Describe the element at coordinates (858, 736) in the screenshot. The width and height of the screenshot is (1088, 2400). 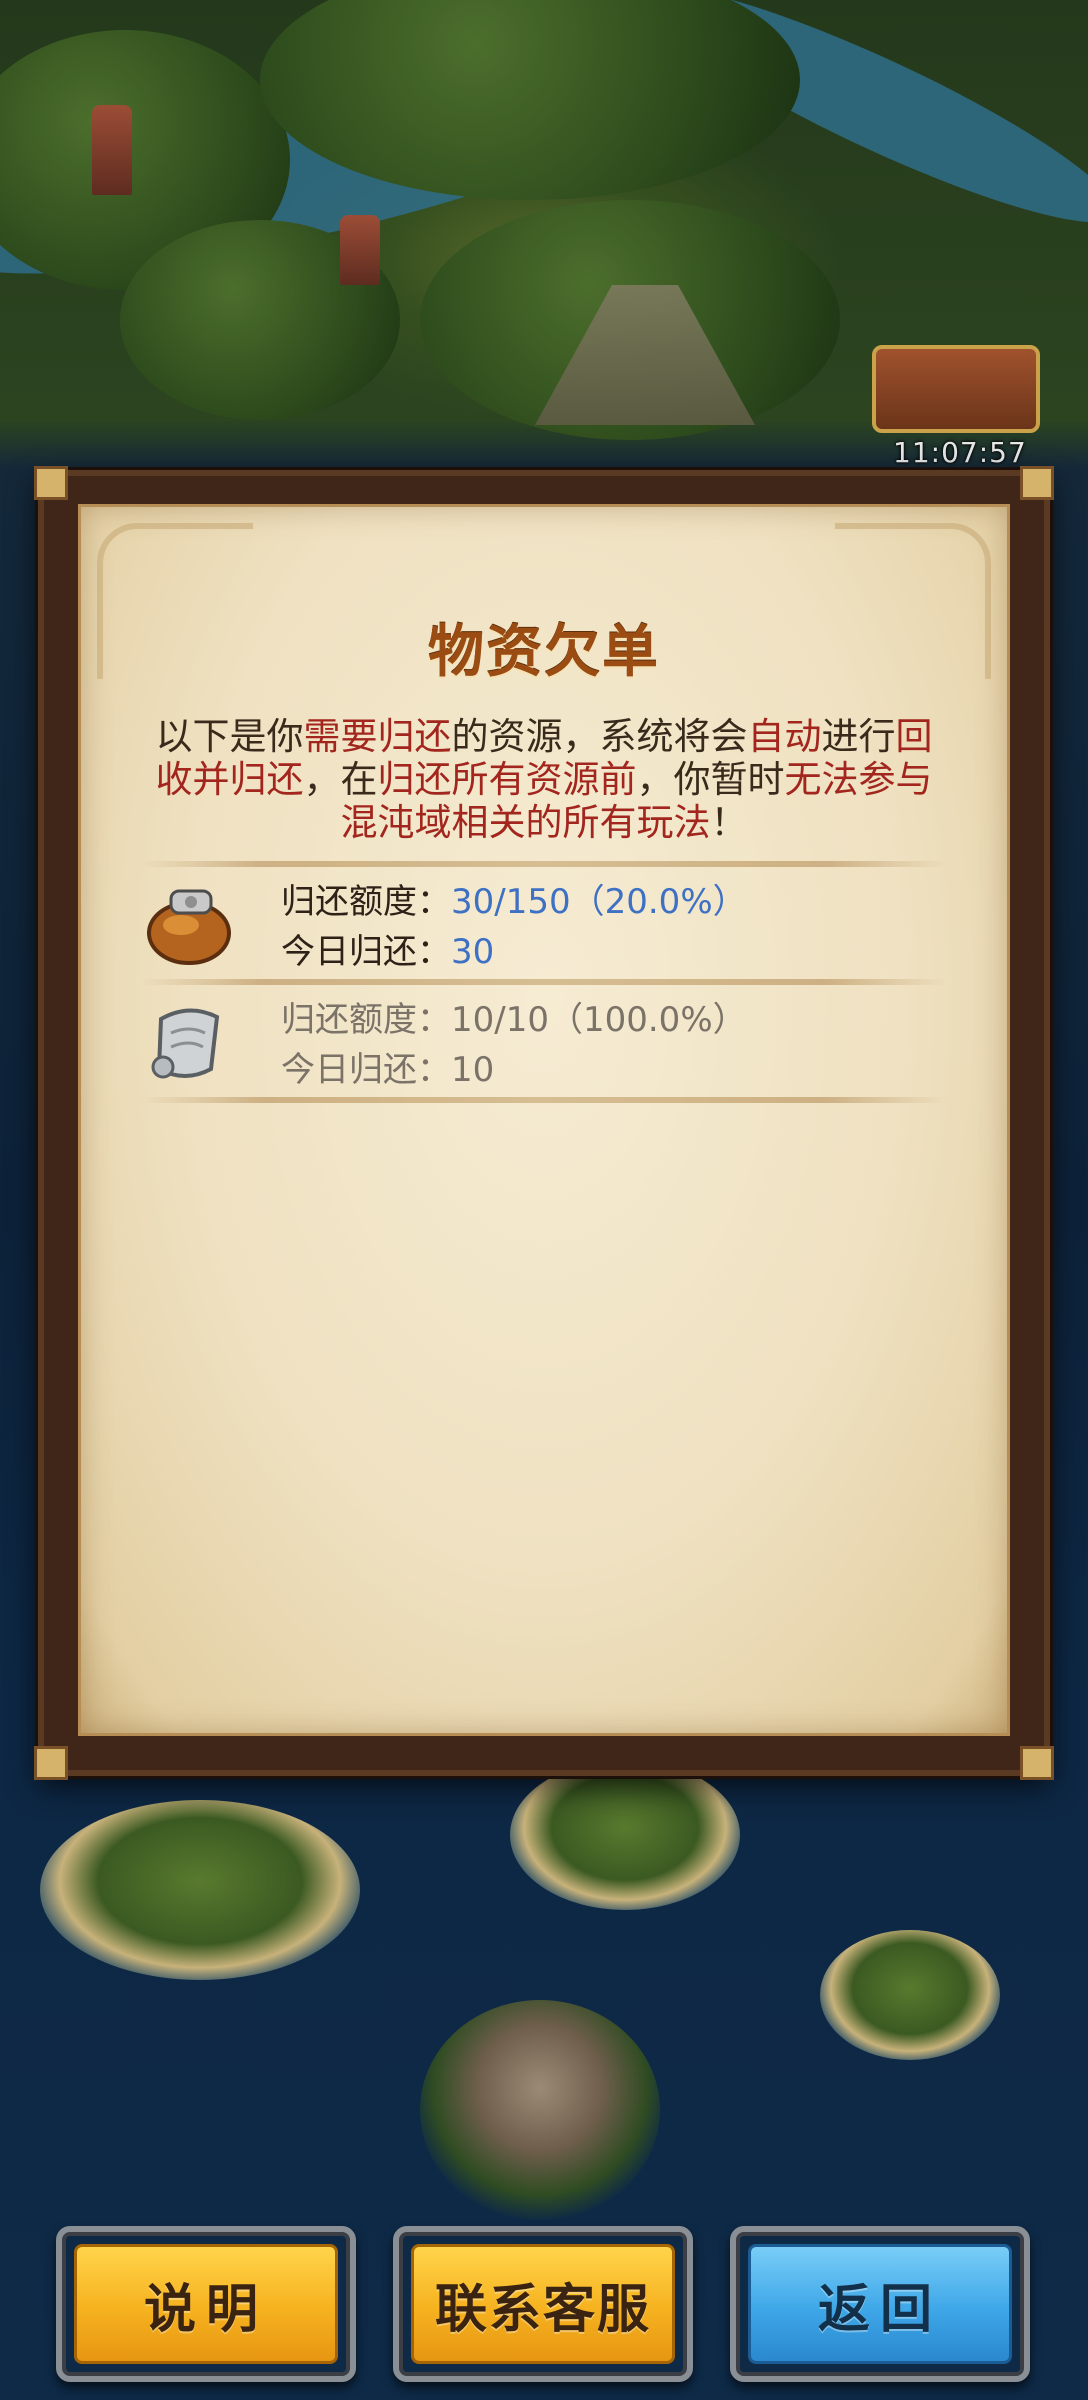
I see `notice-segment: 进行` at that location.